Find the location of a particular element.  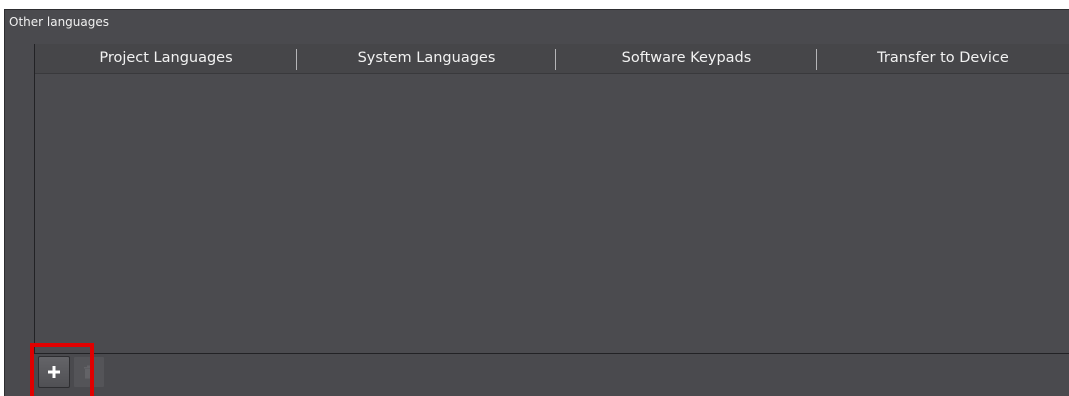

column-header-transfer-to-device: Transfer to Device is located at coordinates (943, 58).